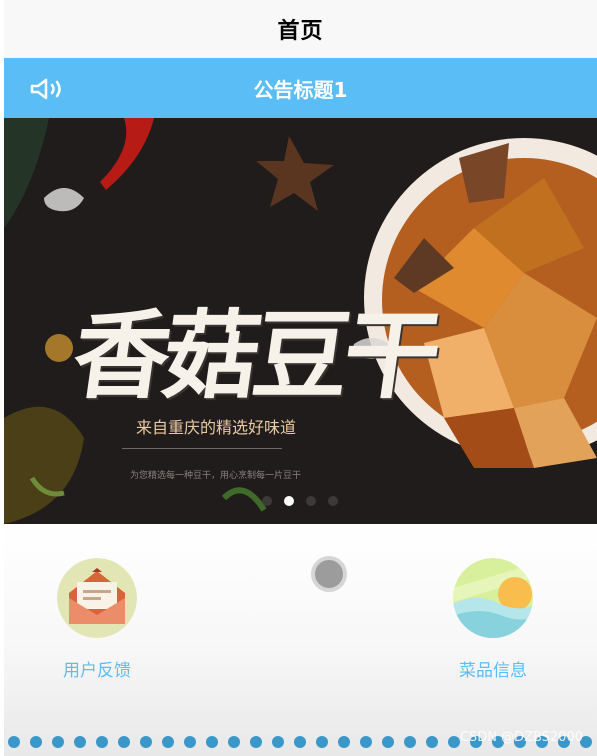  I want to click on menu-item-user-feedback: 用户反馈, so click(97, 619).